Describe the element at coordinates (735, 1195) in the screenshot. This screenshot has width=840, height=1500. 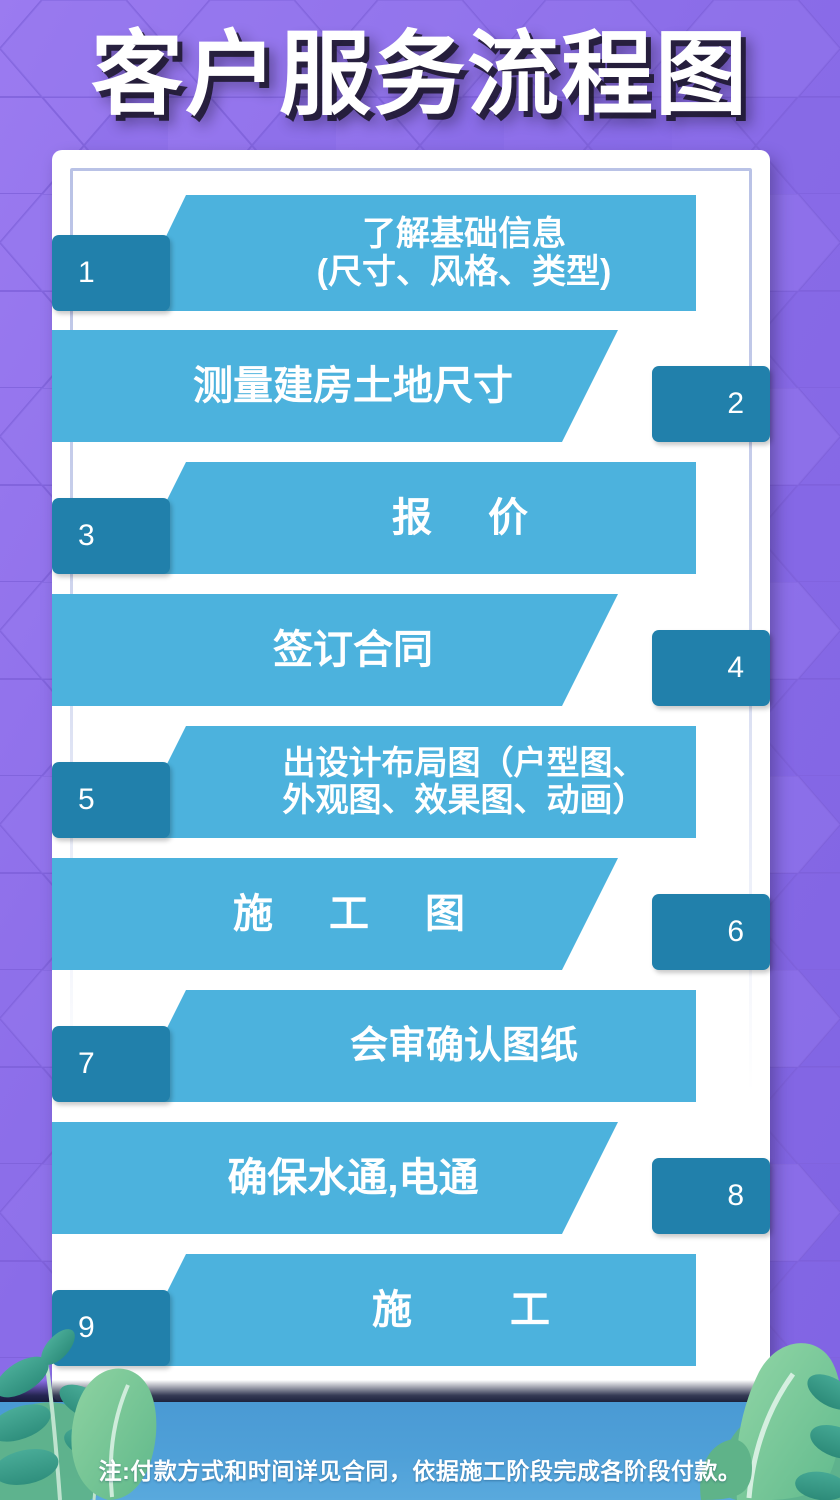
I see `step-number: 8` at that location.